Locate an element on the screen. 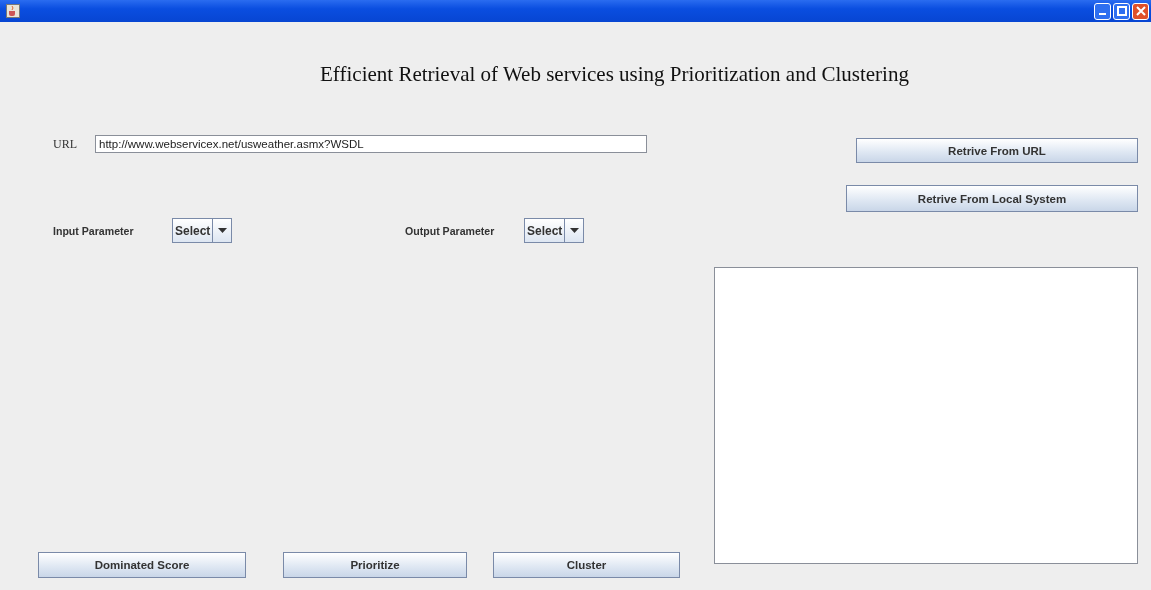  prioritize-button: Prioritize is located at coordinates (375, 565).